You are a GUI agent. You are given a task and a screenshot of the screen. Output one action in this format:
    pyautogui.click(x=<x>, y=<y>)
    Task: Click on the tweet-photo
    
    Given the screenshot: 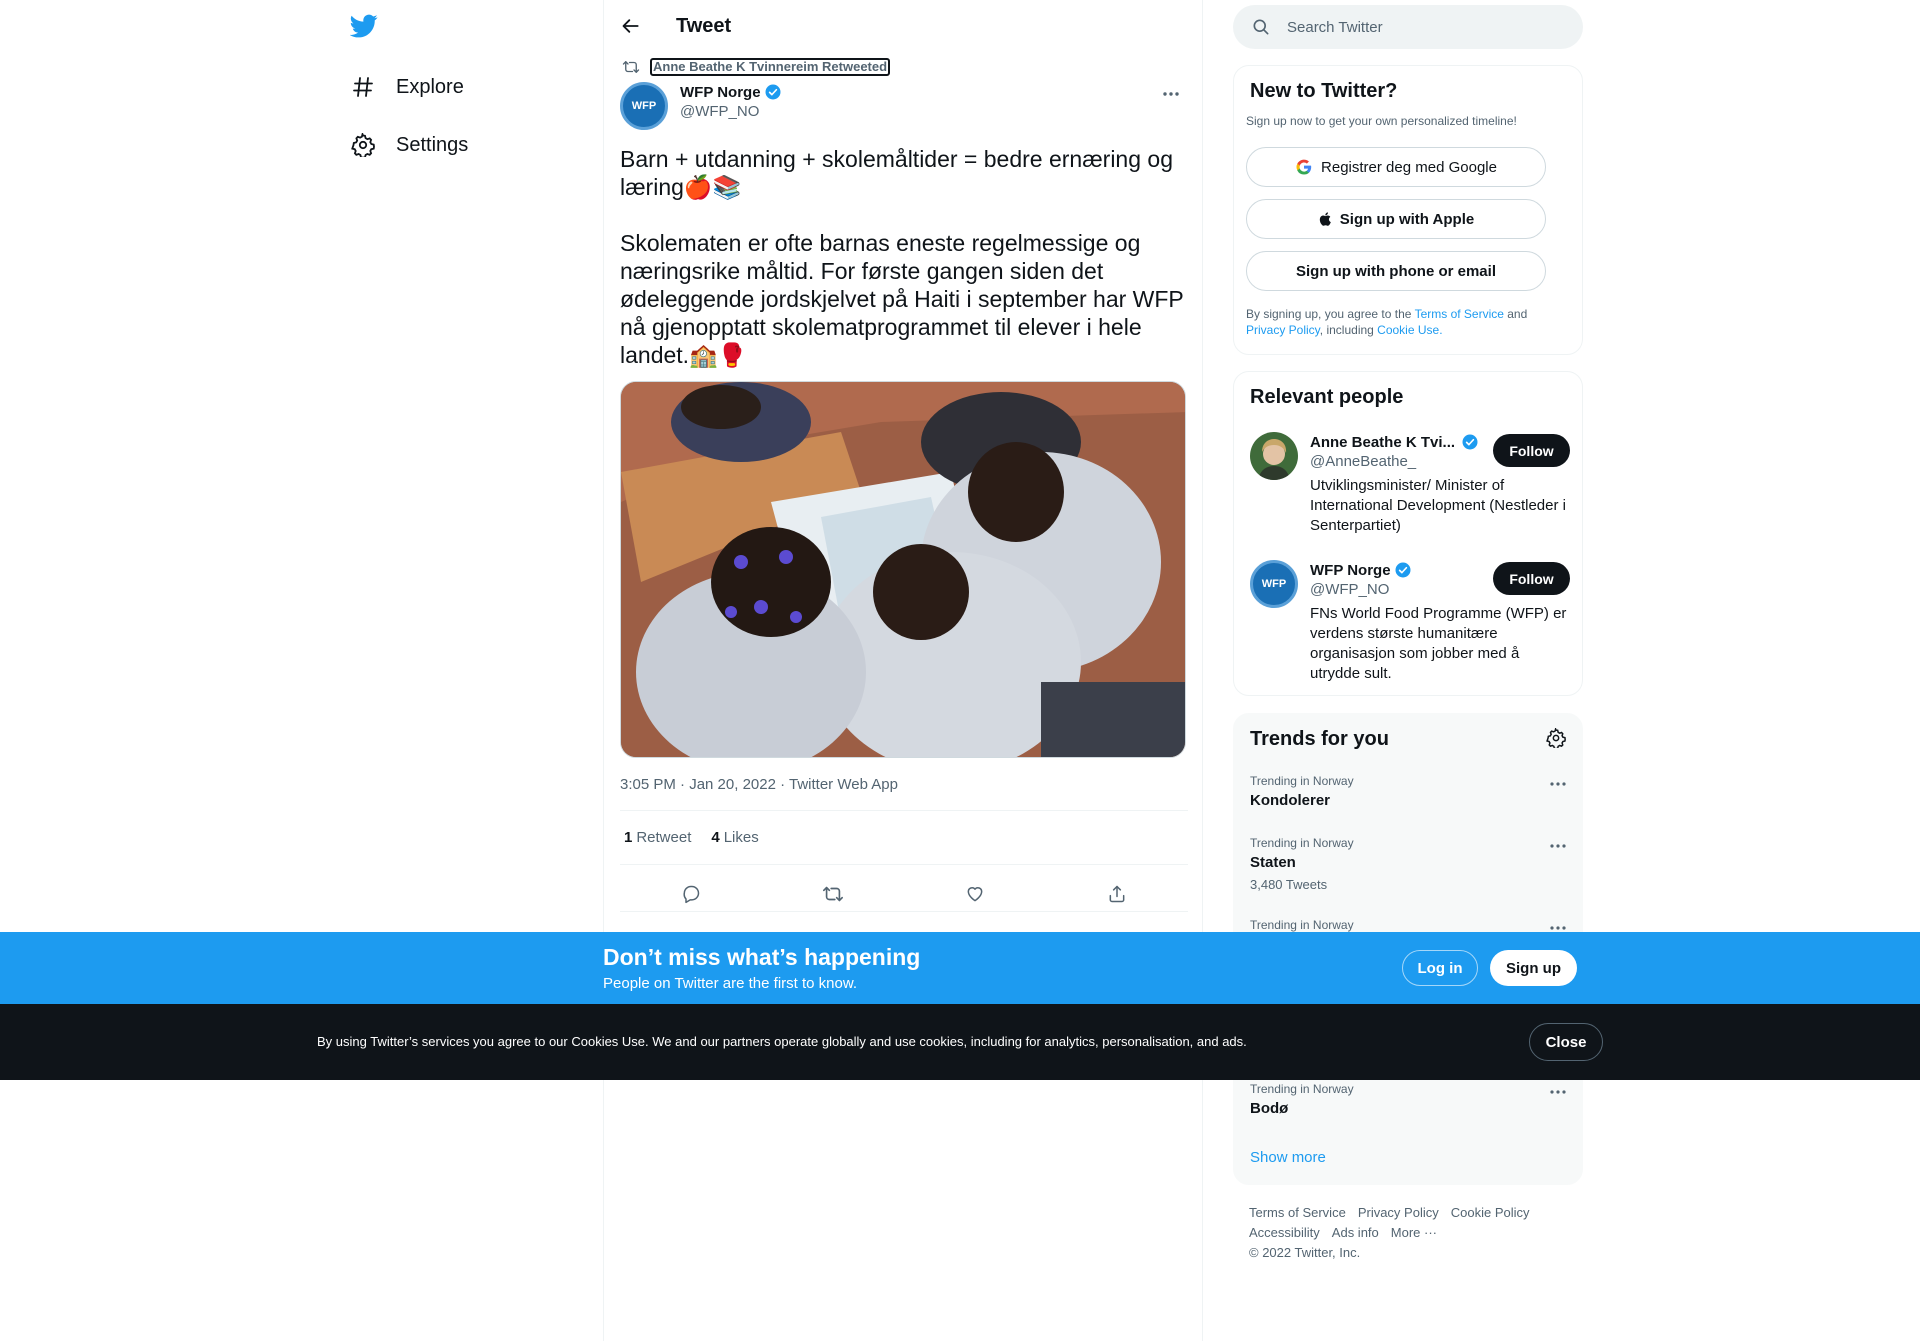 What is the action you would take?
    pyautogui.click(x=903, y=569)
    